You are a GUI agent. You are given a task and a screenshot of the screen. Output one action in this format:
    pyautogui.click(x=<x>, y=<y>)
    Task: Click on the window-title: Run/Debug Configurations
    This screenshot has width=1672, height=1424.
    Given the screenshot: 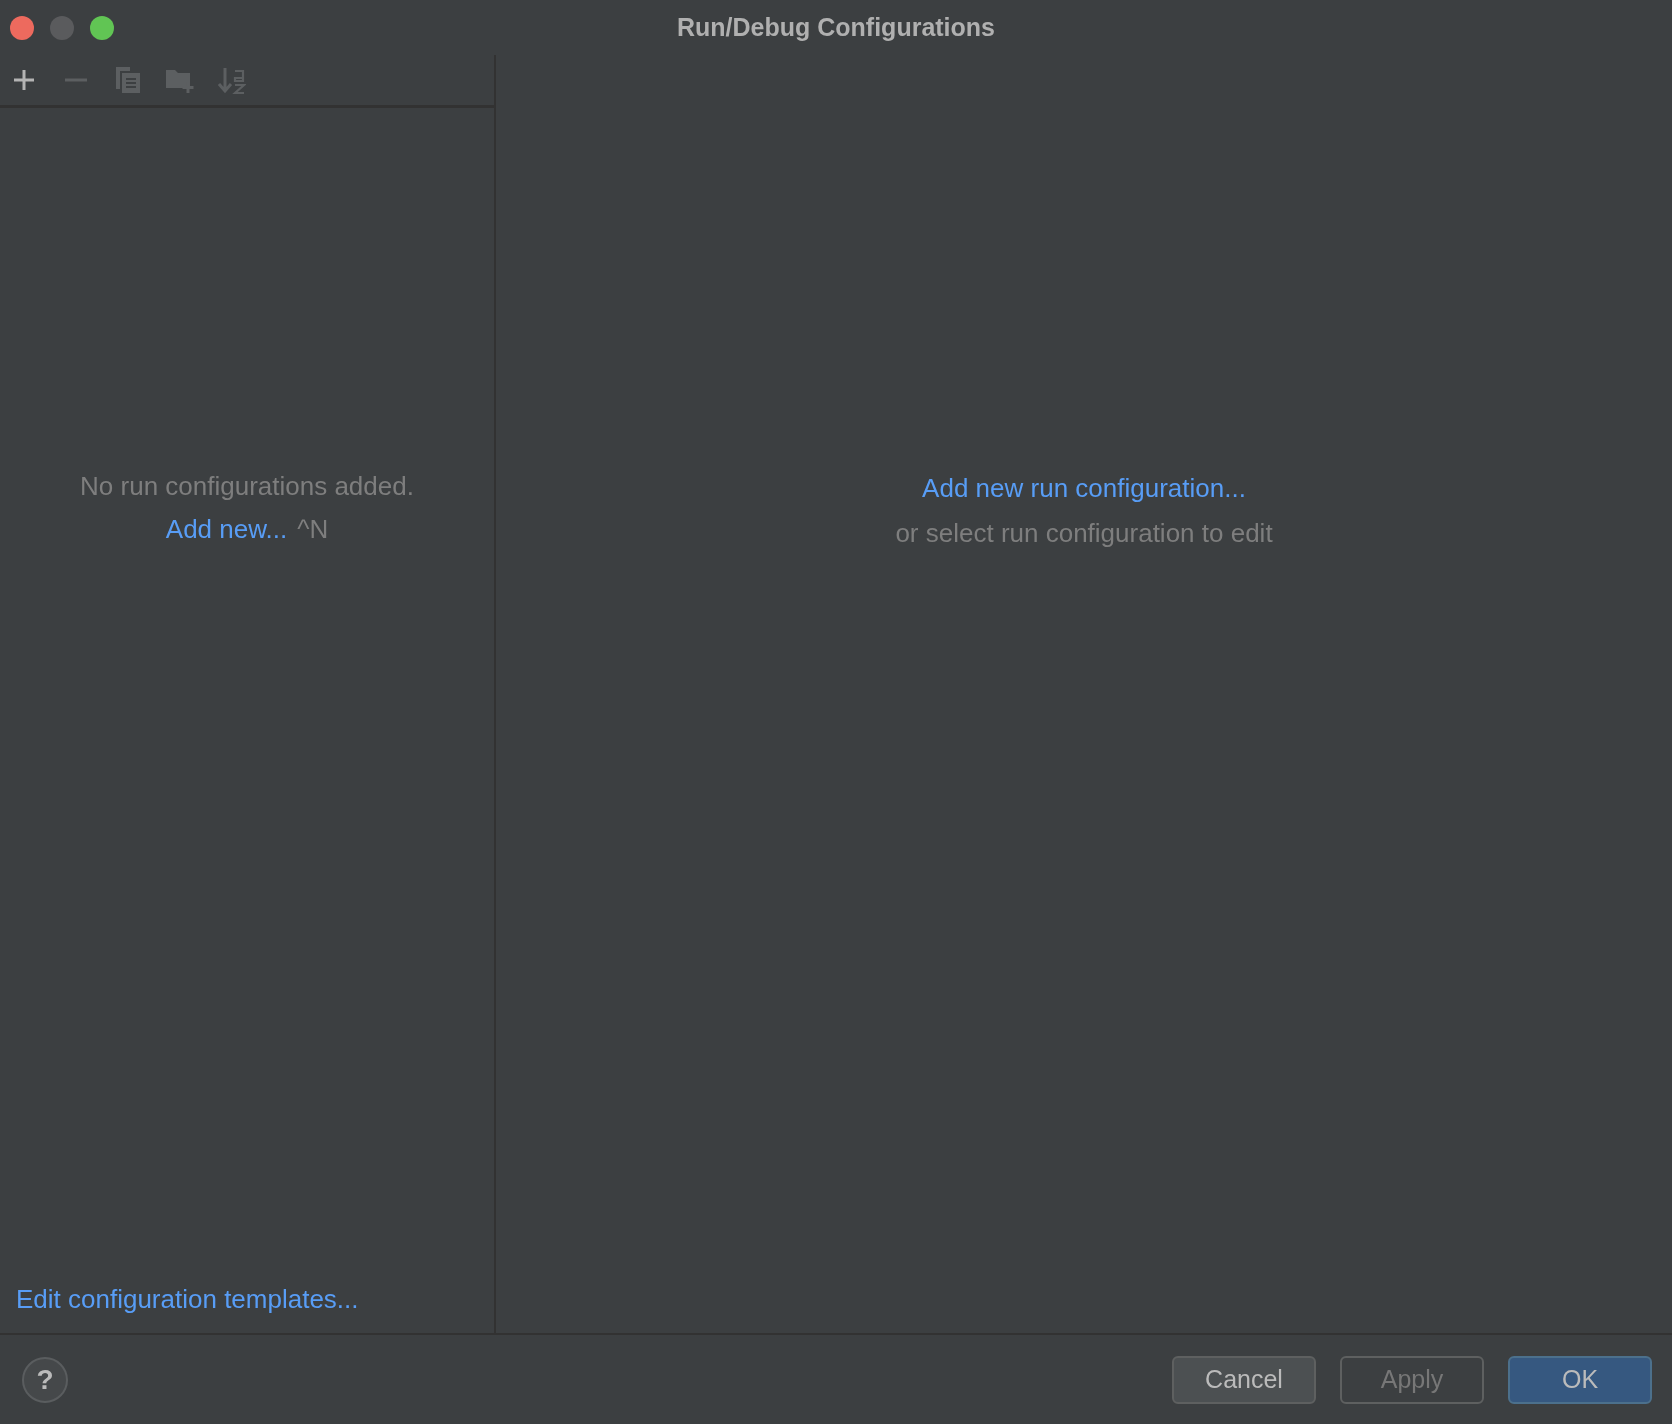 What is the action you would take?
    pyautogui.click(x=836, y=27)
    